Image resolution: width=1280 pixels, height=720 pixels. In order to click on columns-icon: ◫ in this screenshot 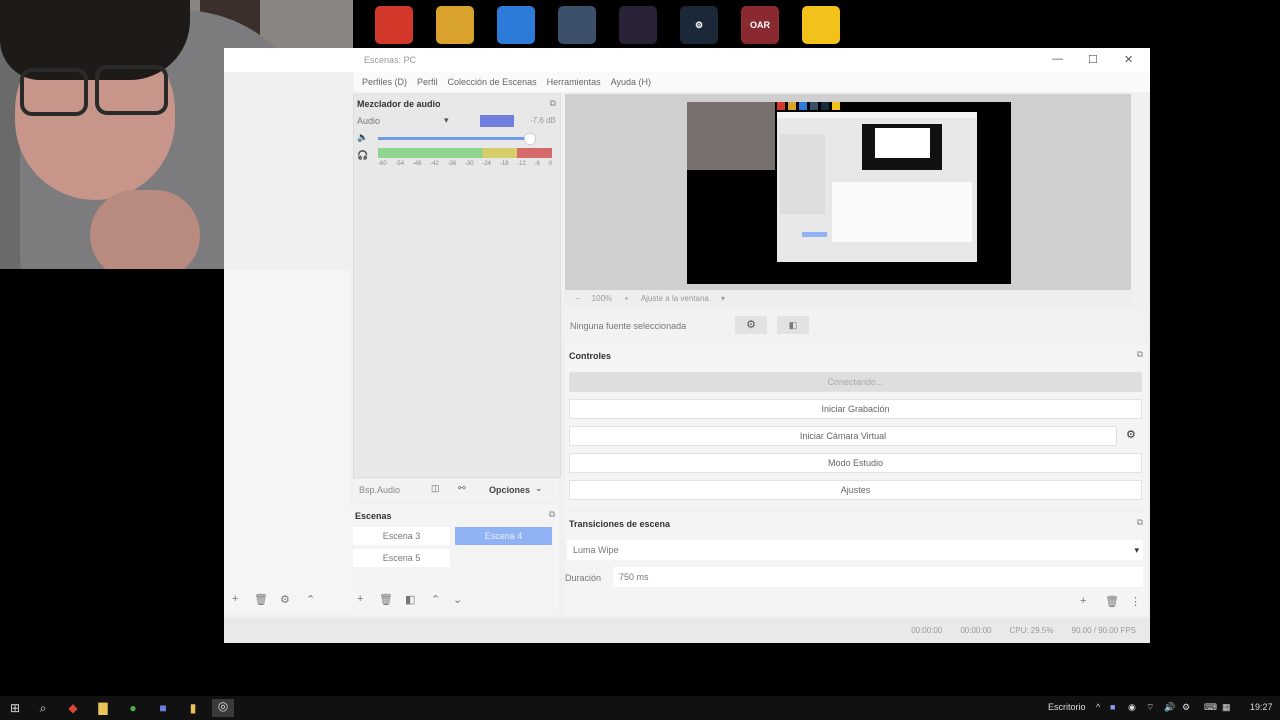, I will do `click(435, 488)`.